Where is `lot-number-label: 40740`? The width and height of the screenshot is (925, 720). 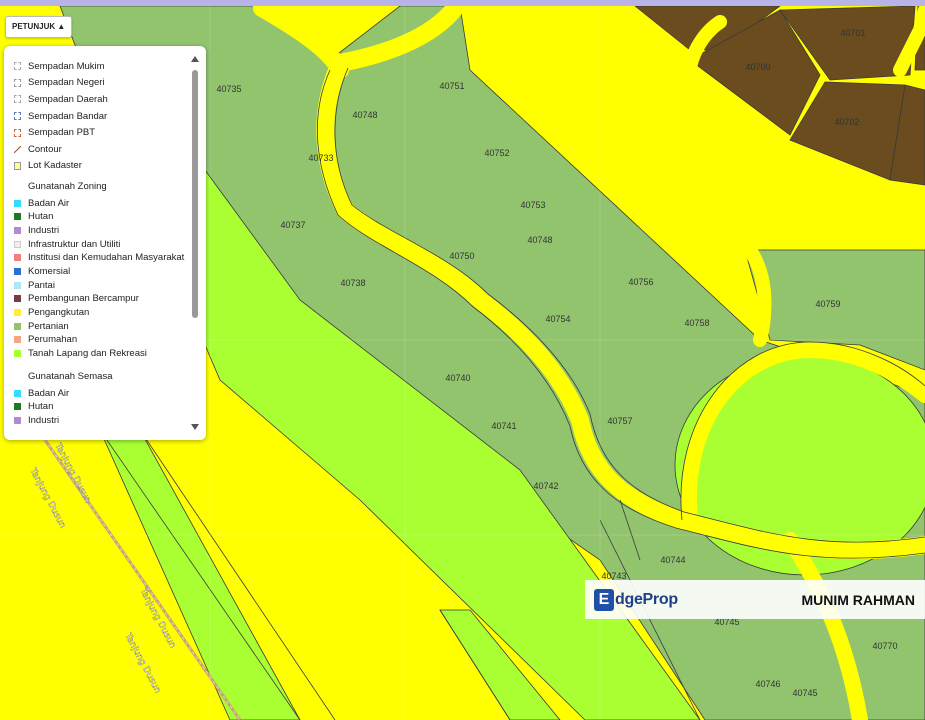
lot-number-label: 40740 is located at coordinates (457, 378).